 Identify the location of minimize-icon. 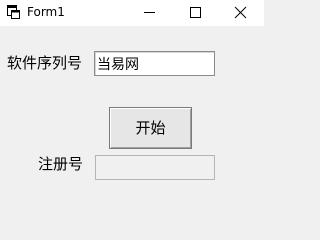
(149, 12).